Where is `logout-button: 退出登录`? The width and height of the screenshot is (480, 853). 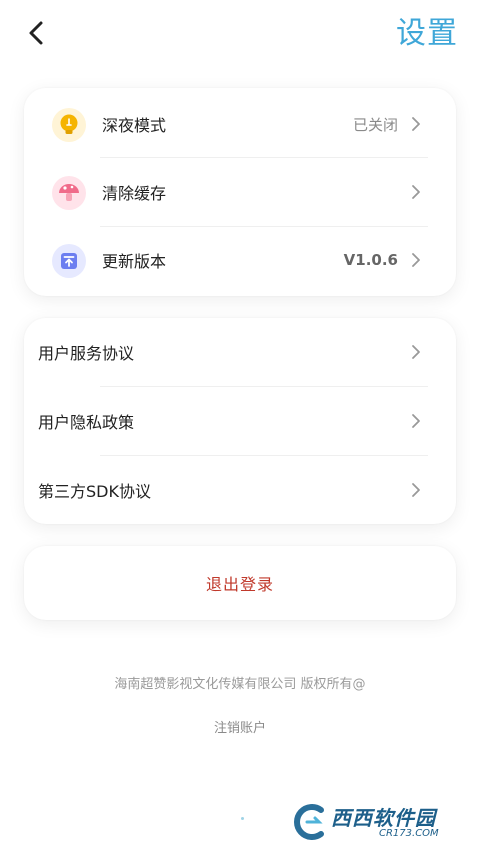
logout-button: 退出登录 is located at coordinates (240, 583).